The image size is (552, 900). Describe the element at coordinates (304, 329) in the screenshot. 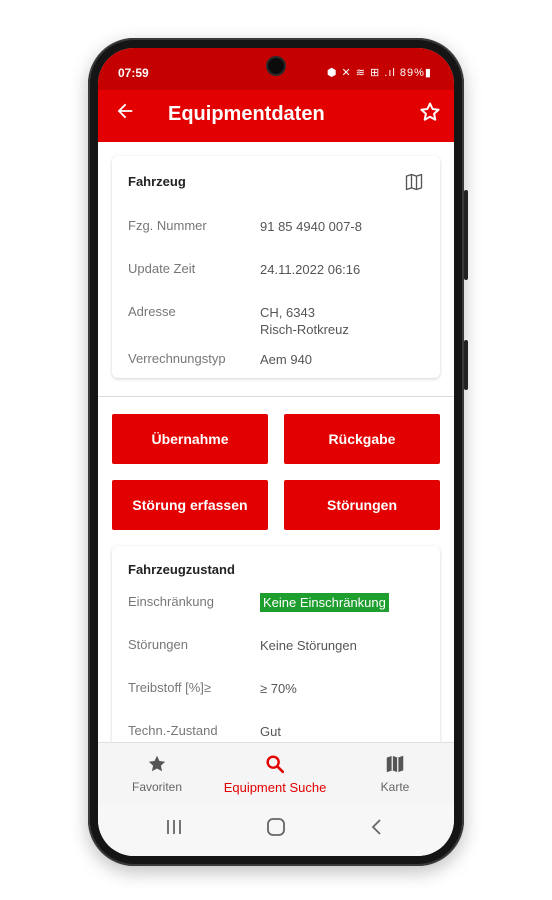

I see `address-value-line2: Risch-Rotkreuz` at that location.